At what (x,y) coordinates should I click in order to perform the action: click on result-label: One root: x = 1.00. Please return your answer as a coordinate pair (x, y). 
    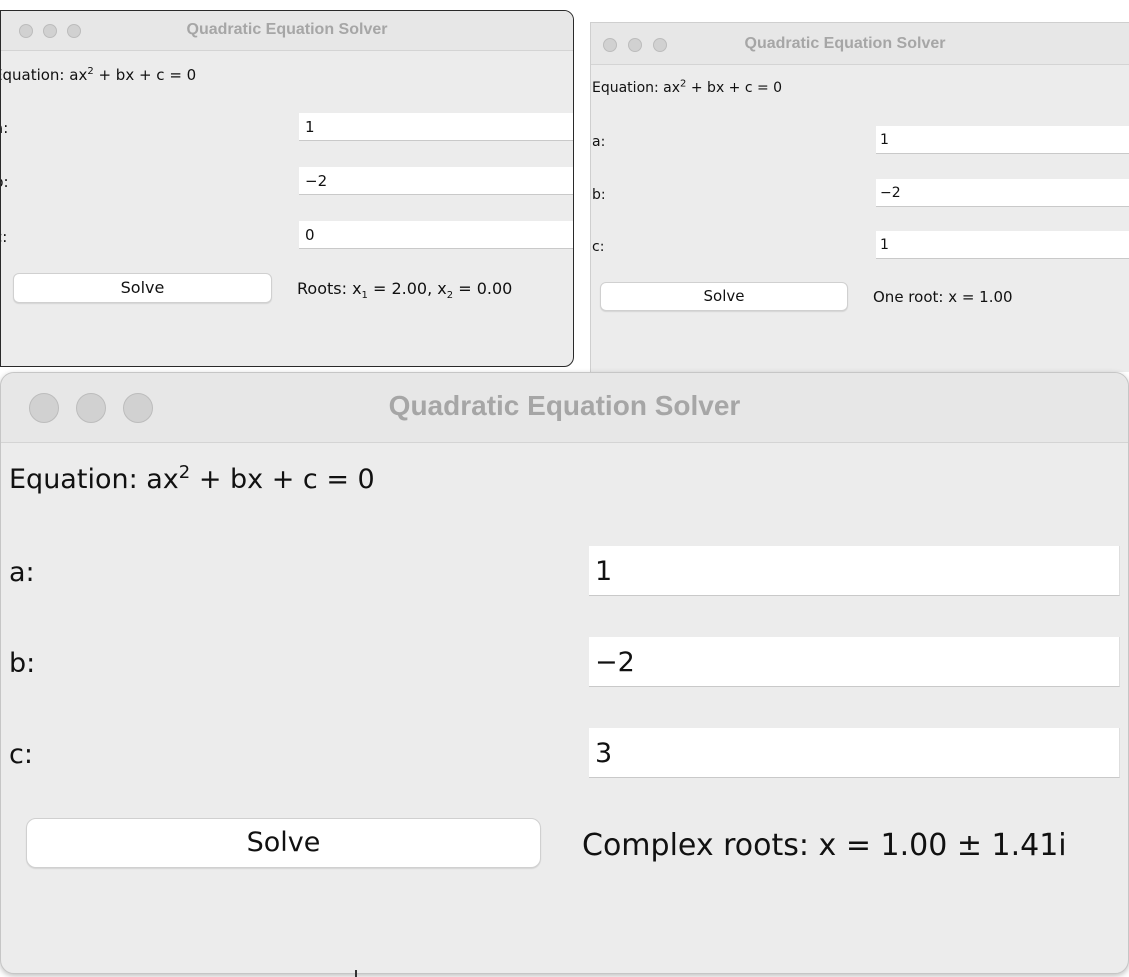
    Looking at the image, I should click on (943, 297).